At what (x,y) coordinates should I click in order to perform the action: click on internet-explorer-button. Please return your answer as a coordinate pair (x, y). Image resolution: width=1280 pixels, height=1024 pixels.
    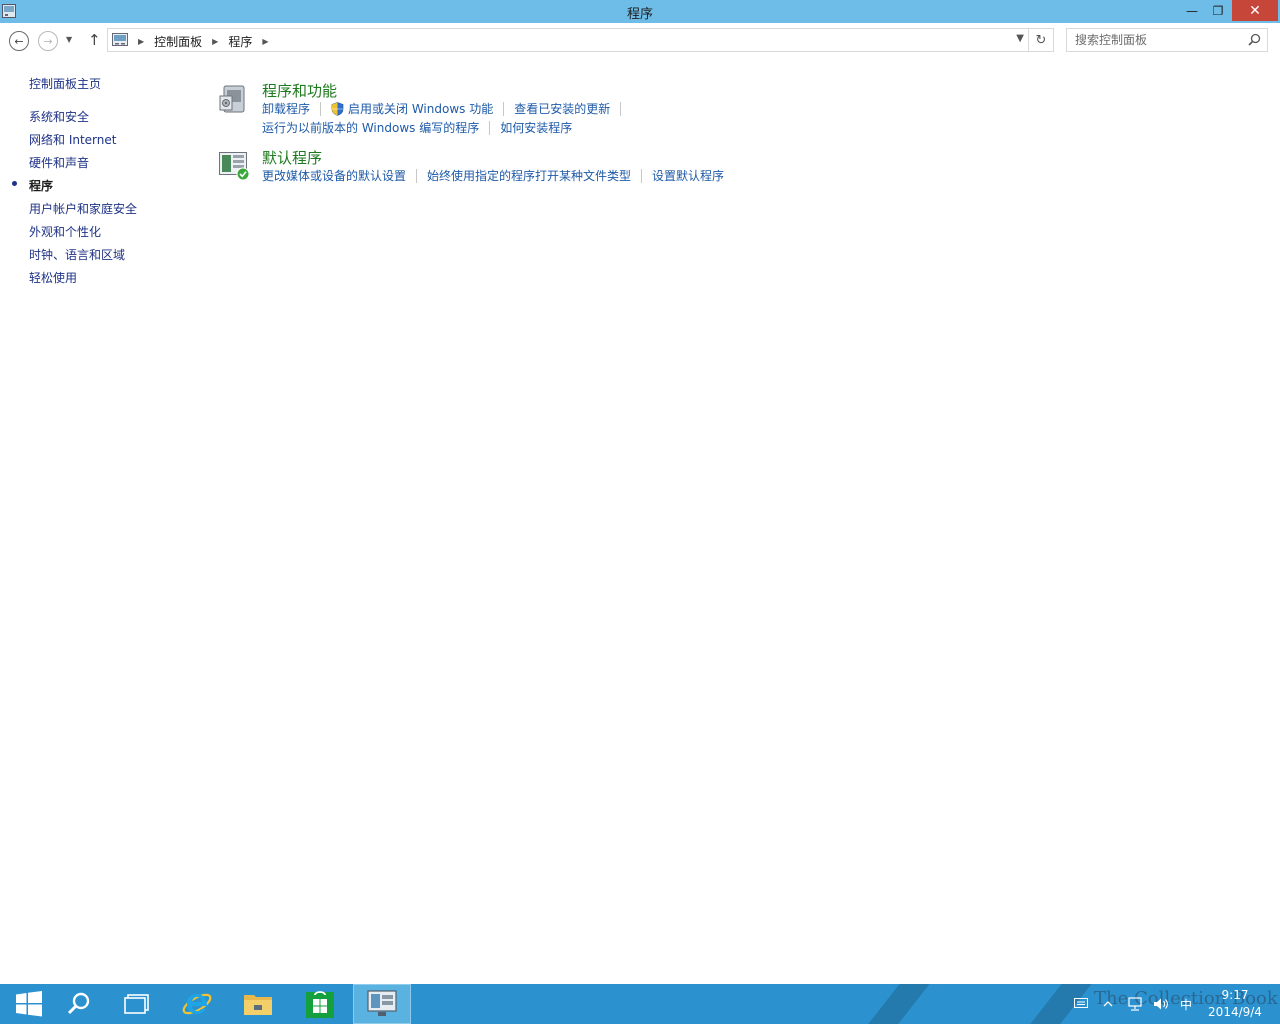
    Looking at the image, I should click on (197, 1004).